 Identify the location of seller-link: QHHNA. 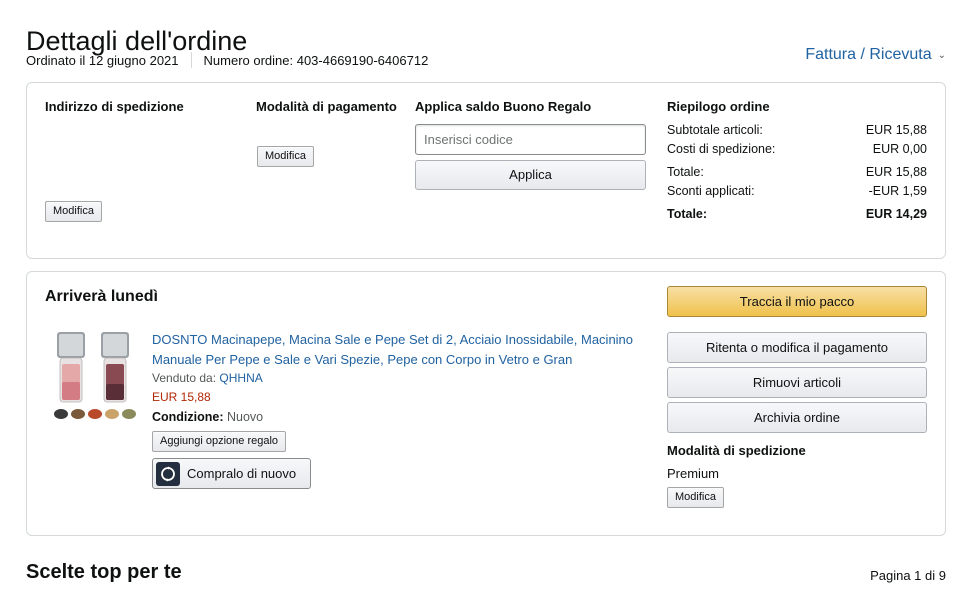
(240, 378).